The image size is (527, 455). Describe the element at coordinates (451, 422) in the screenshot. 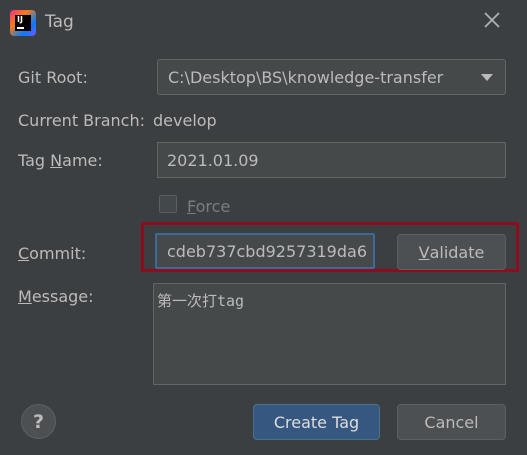

I see `cancel-button: Cancel` at that location.